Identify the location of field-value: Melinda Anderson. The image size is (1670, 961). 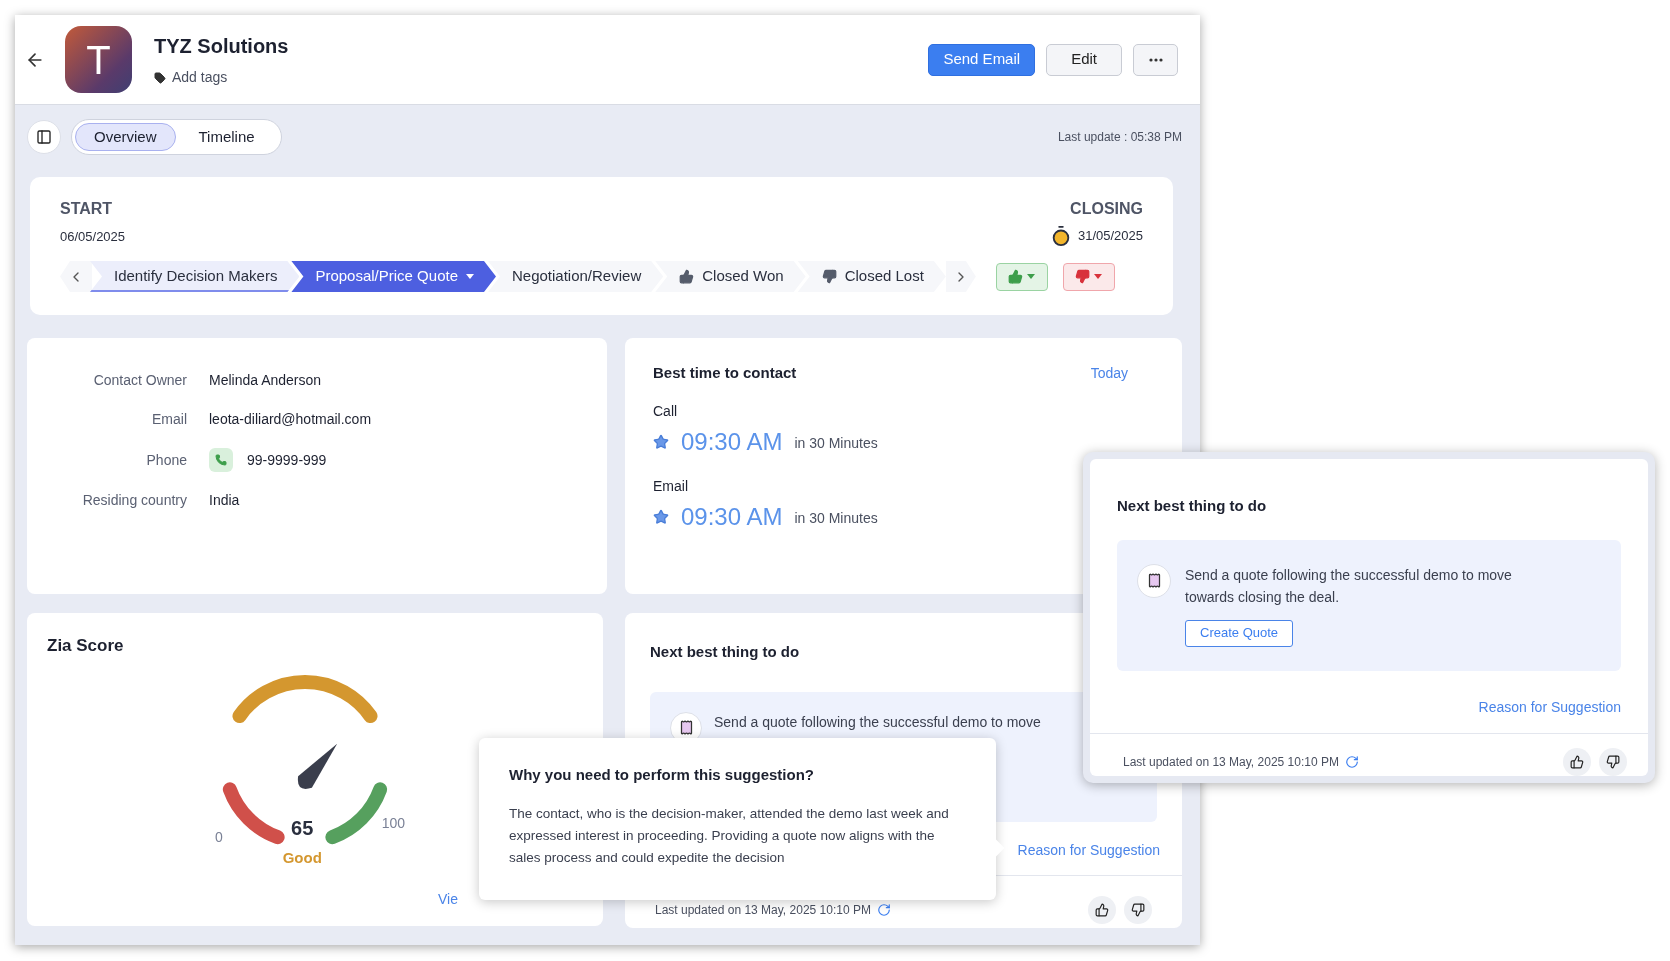
(266, 380).